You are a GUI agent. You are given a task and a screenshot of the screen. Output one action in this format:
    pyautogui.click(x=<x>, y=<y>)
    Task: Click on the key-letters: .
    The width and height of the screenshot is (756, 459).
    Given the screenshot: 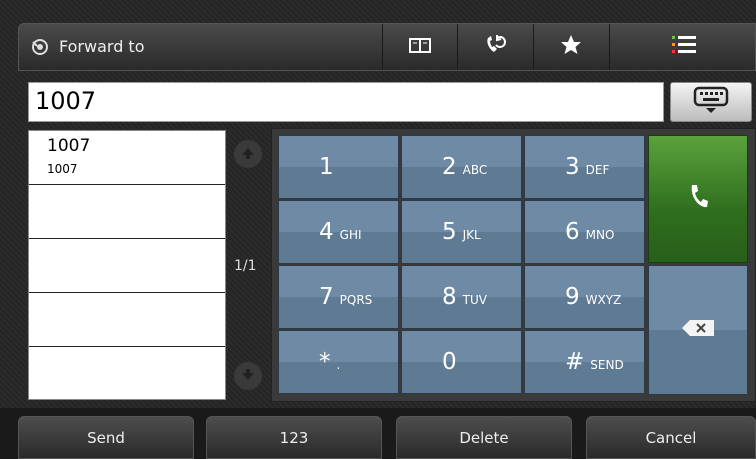 What is the action you would take?
    pyautogui.click(x=338, y=365)
    